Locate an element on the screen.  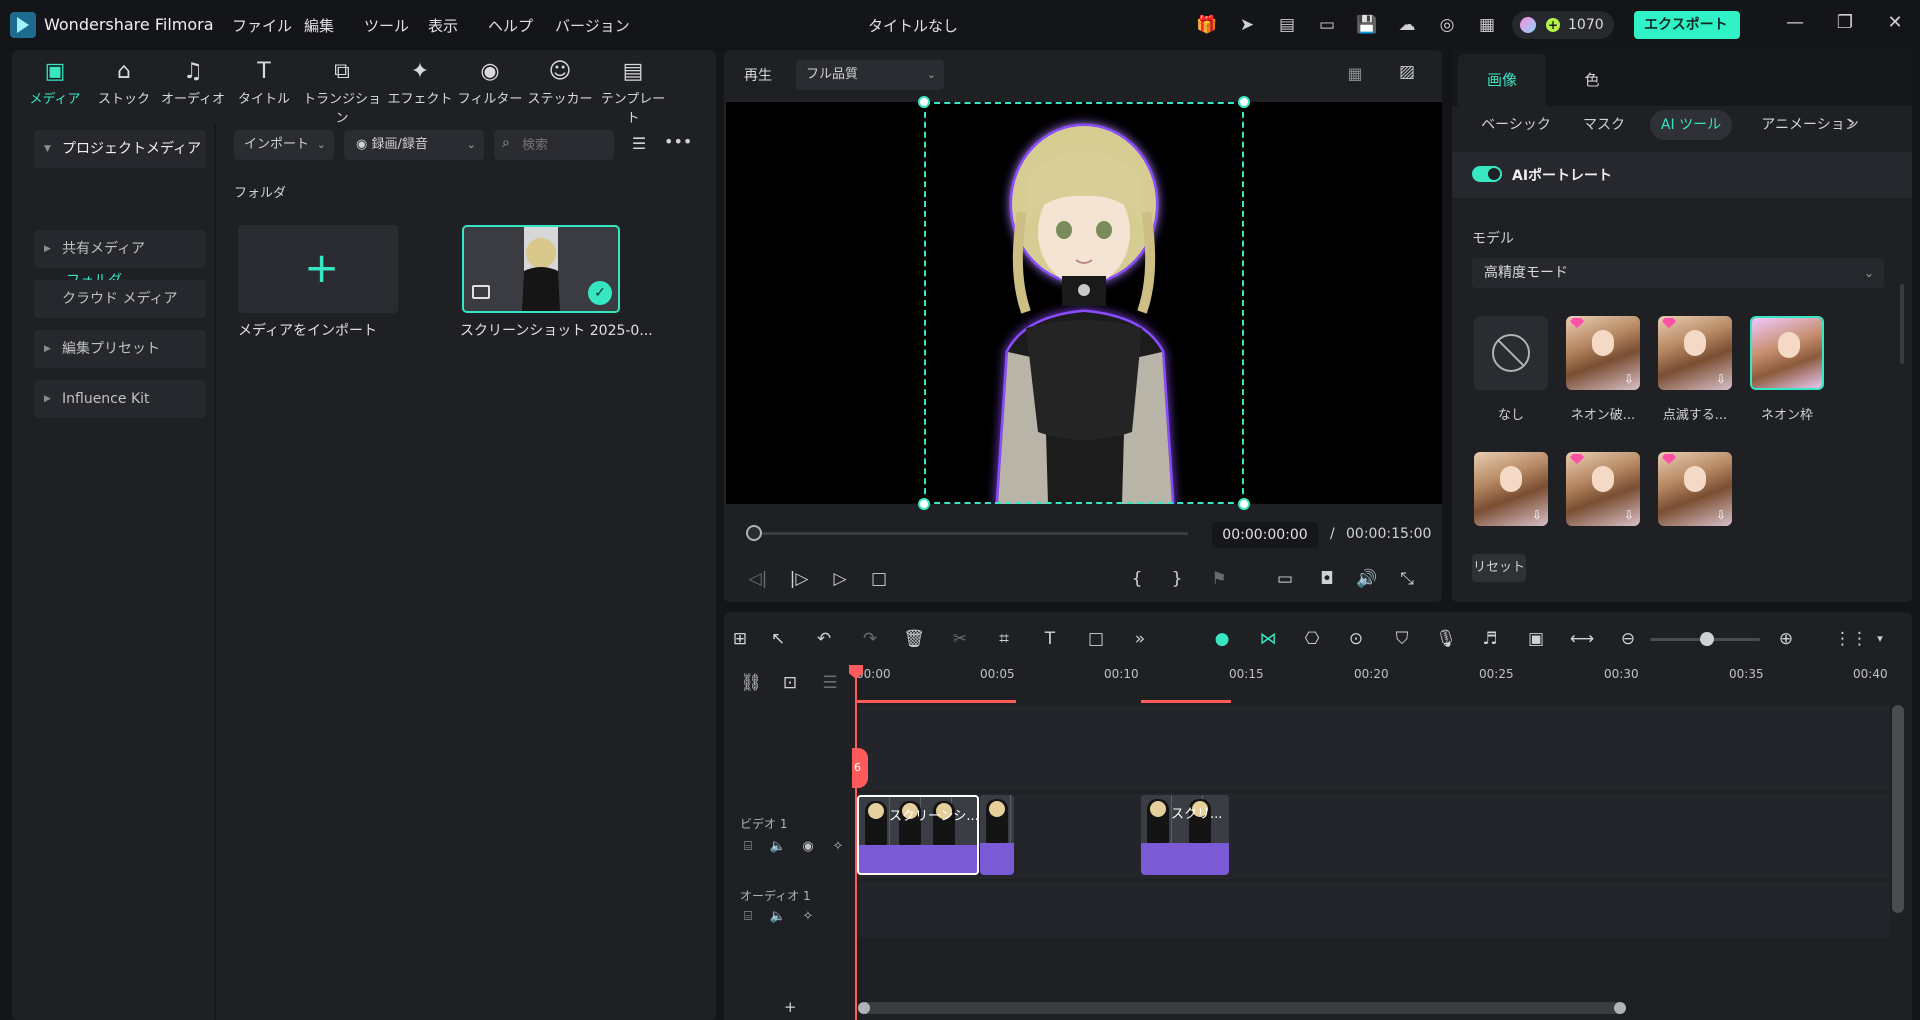
magic-icon: ✧ is located at coordinates (838, 847).